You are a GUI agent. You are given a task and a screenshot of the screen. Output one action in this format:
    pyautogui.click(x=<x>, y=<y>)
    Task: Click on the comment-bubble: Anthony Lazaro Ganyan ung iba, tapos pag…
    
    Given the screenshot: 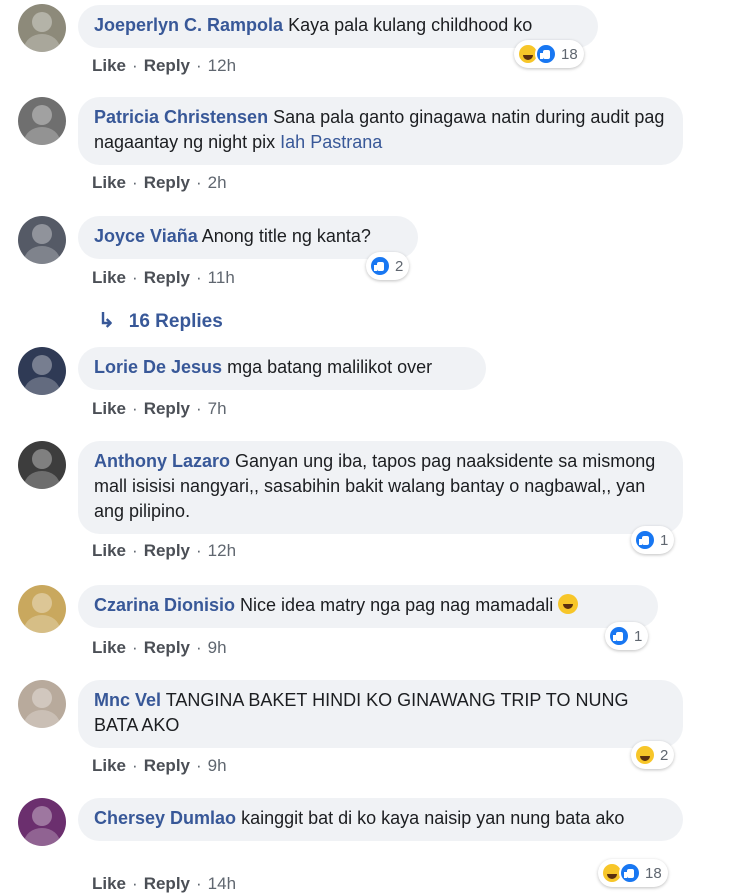 What is the action you would take?
    pyautogui.click(x=380, y=487)
    